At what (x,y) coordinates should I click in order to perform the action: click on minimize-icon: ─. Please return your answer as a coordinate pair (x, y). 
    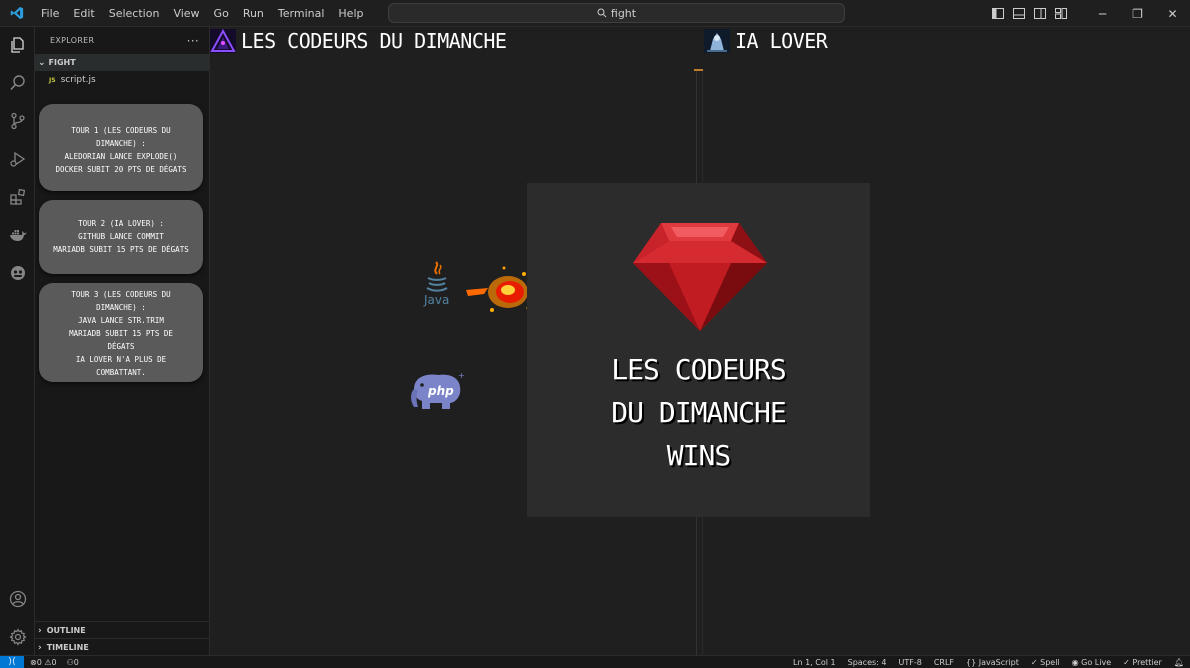
    Looking at the image, I should click on (1102, 13).